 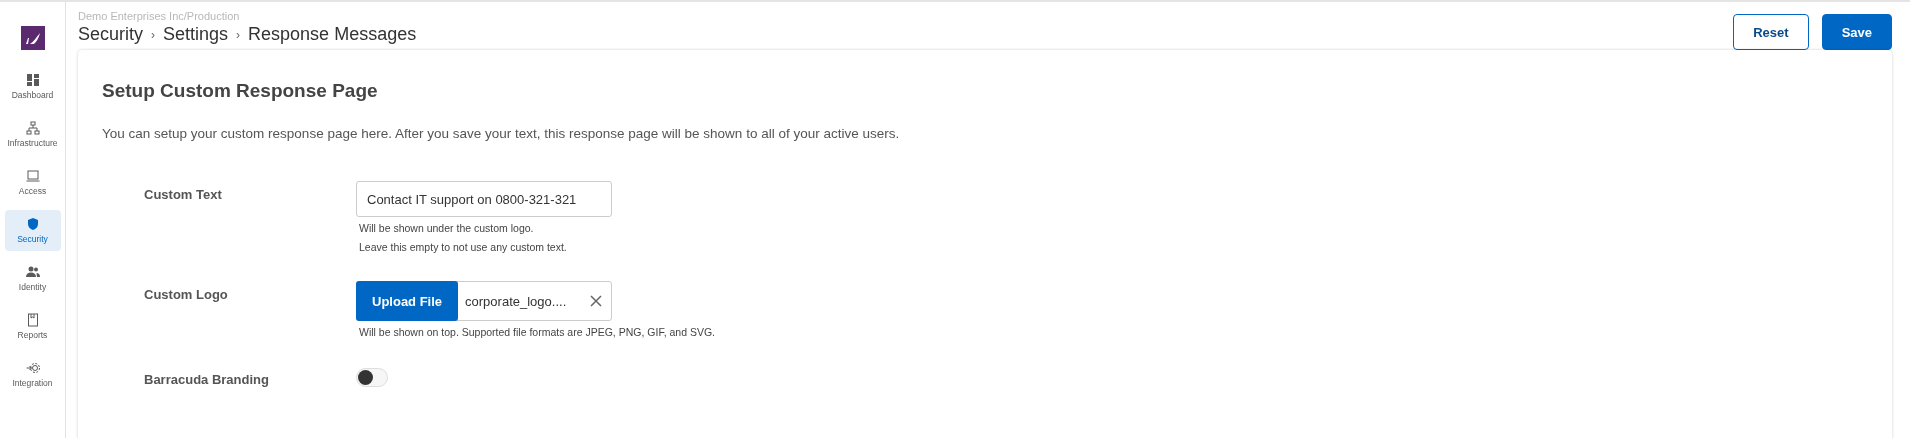 I want to click on breadcrumb-item: Security, so click(x=111, y=34).